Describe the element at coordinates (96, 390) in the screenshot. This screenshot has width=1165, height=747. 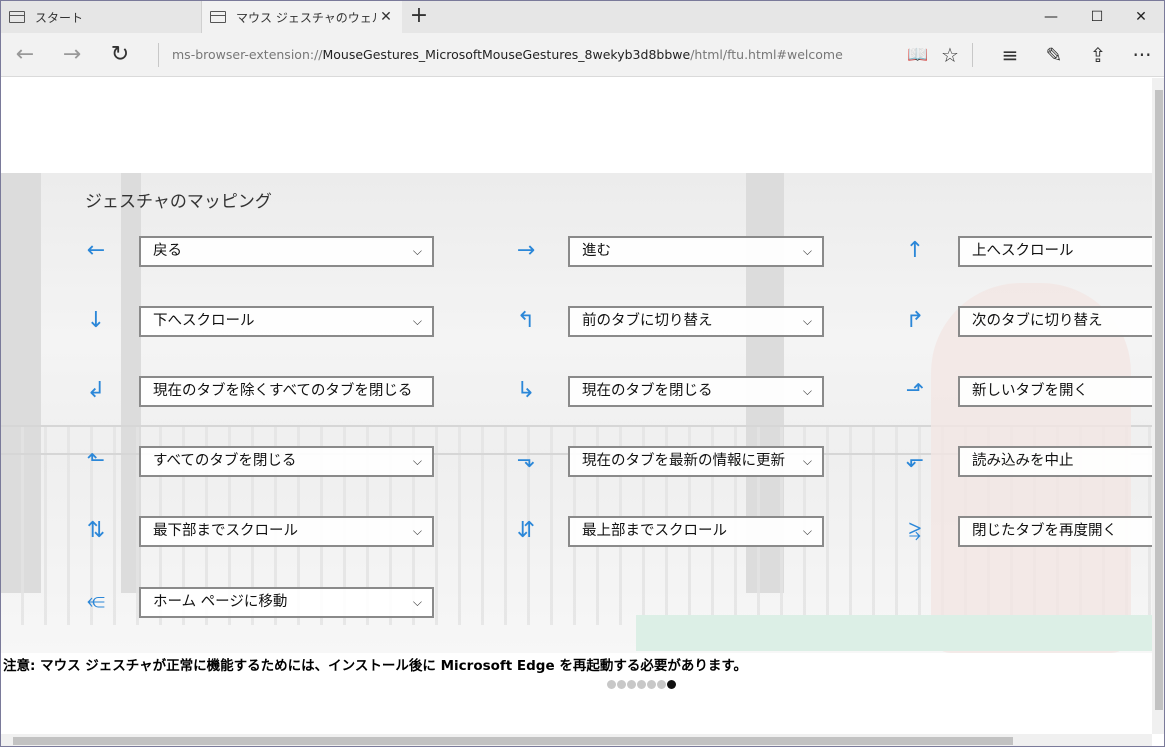
I see `gesture-down-left-arrow-icon: ↲` at that location.